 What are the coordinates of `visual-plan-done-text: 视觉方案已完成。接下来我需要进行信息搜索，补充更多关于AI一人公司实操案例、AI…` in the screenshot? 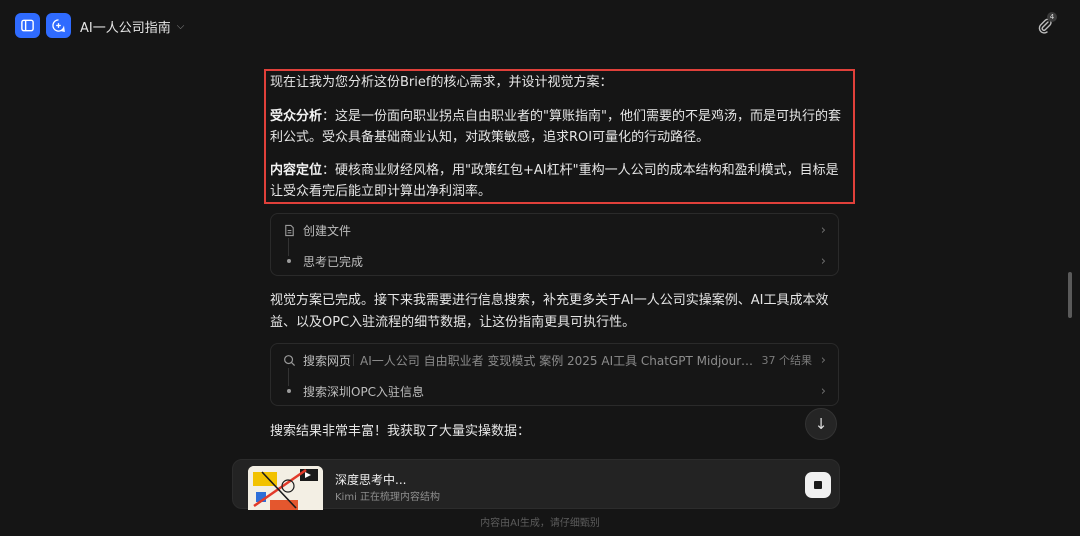 It's located at (549, 311).